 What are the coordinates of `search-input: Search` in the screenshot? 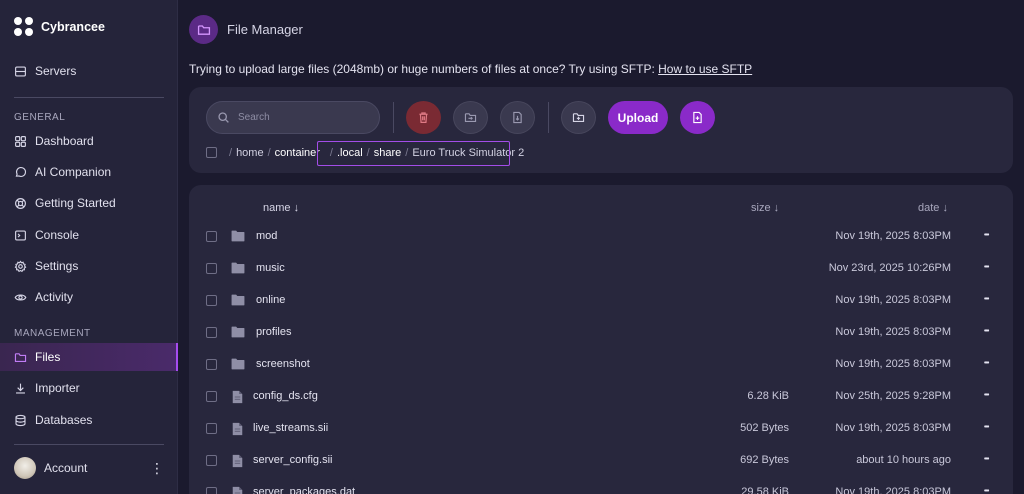 It's located at (293, 117).